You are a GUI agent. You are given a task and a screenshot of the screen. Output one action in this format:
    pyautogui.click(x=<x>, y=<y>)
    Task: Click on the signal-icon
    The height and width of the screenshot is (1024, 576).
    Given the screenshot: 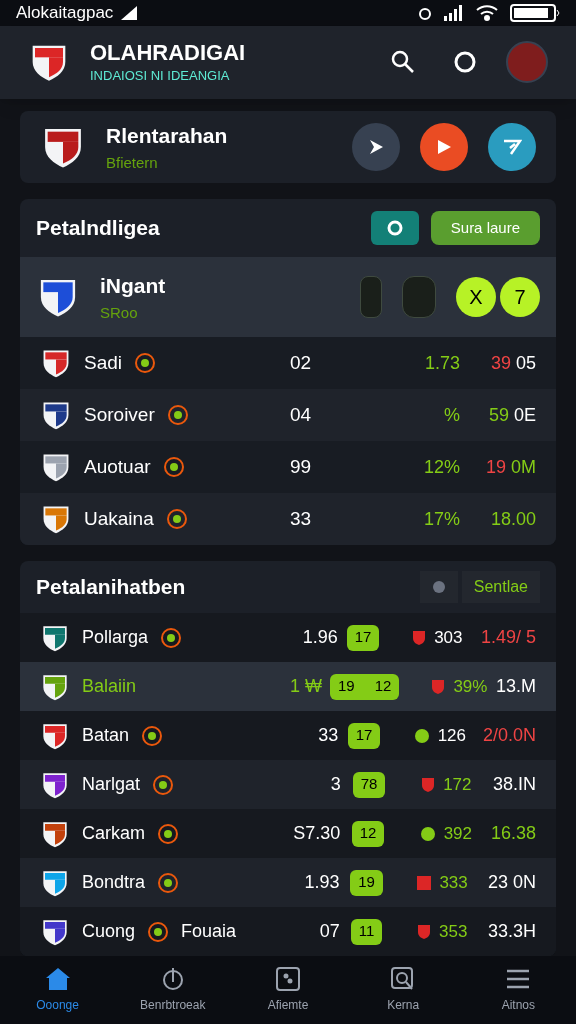 What is the action you would take?
    pyautogui.click(x=129, y=12)
    